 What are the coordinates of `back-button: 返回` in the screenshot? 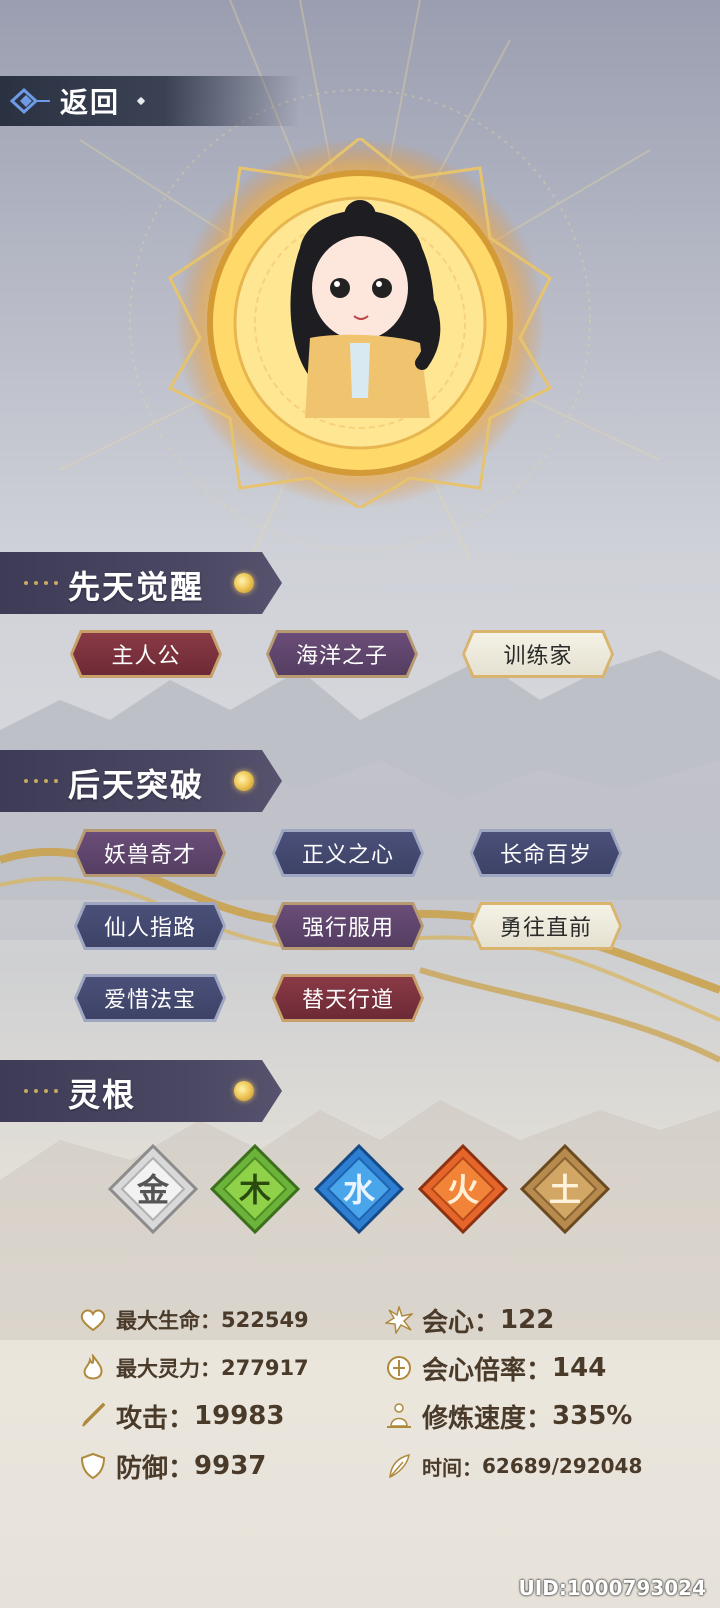 It's located at (150, 101).